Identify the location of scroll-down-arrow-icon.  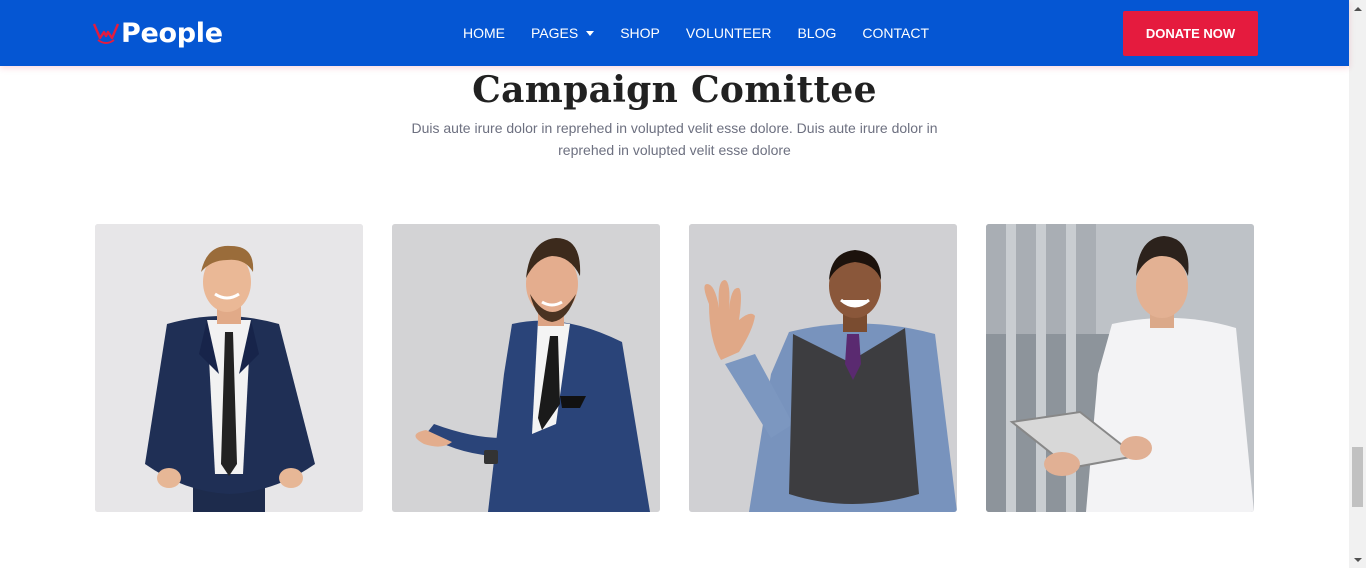
(1357, 559).